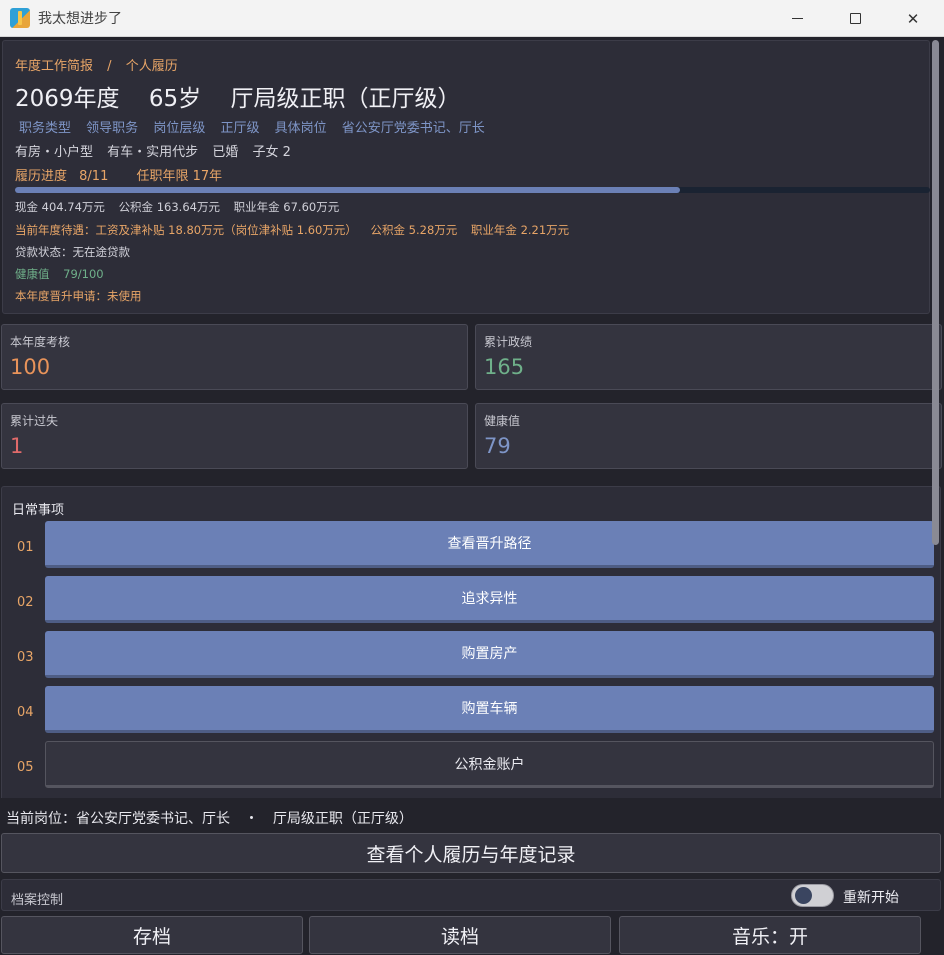 This screenshot has width=944, height=955. What do you see at coordinates (67, 99) in the screenshot?
I see `year-label: 2069年度` at bounding box center [67, 99].